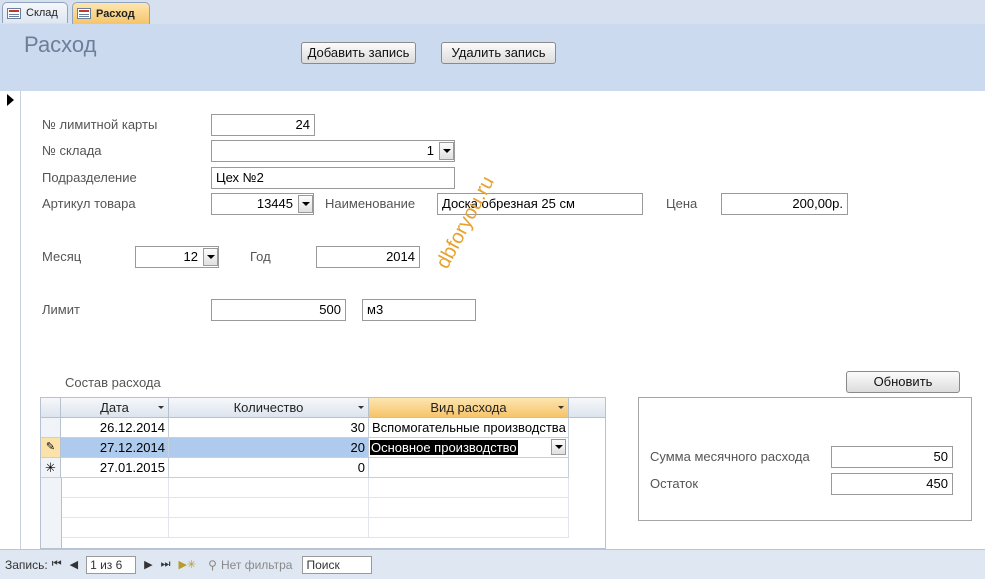 This screenshot has height=579, width=985. What do you see at coordinates (212, 565) in the screenshot?
I see `filter-icon: ⚲` at bounding box center [212, 565].